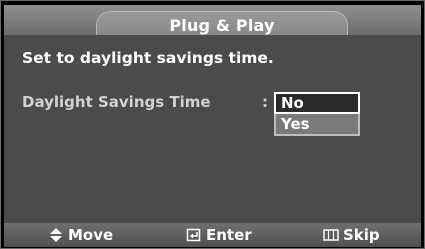 This screenshot has height=249, width=425. I want to click on enter-hint: Enter, so click(219, 235).